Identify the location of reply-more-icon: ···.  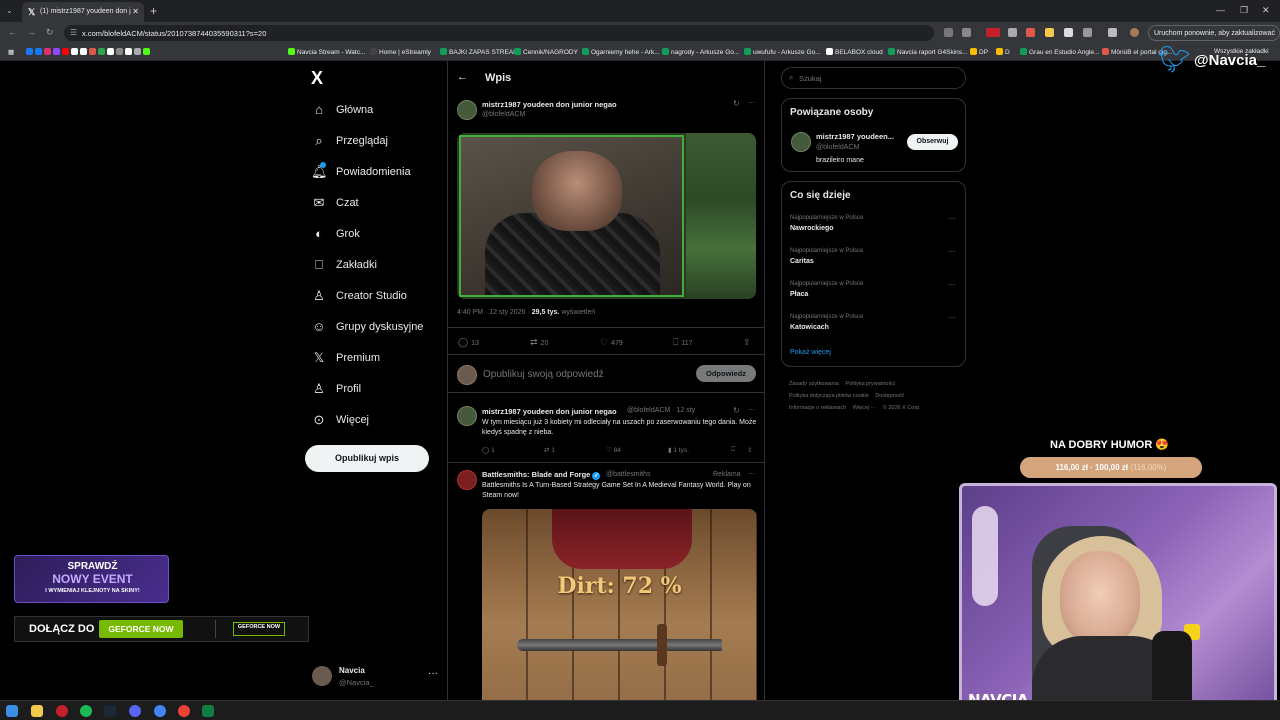
(751, 409).